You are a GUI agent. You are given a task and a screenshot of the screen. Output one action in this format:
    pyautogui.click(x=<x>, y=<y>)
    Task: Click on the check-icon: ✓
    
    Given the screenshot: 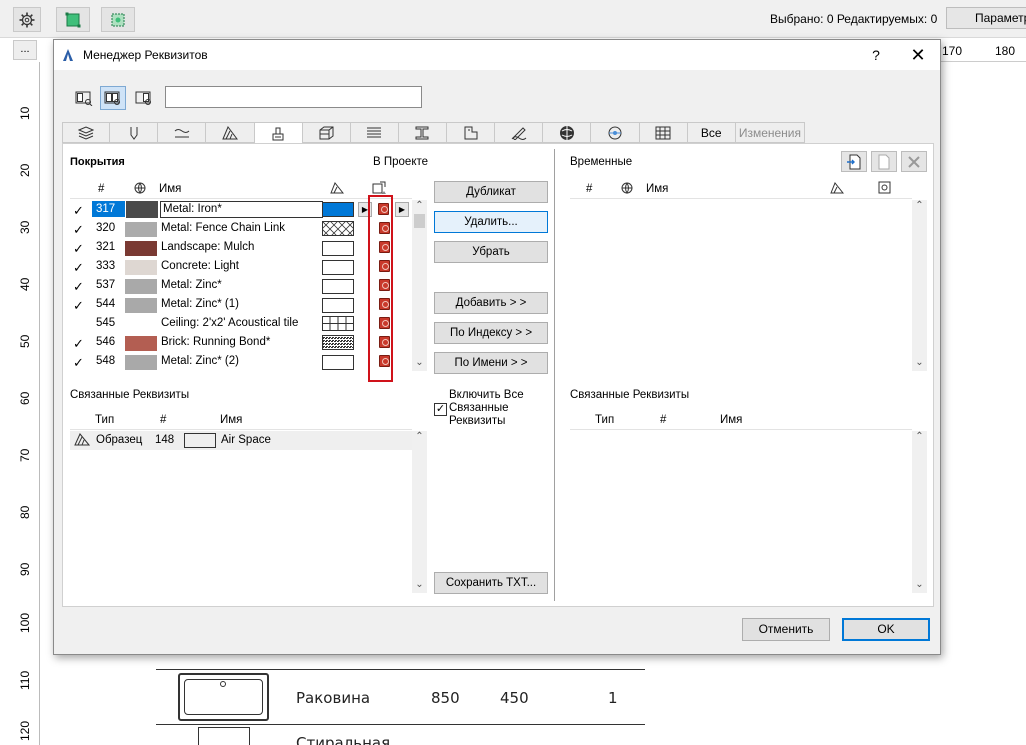 What is the action you would take?
    pyautogui.click(x=78, y=248)
    